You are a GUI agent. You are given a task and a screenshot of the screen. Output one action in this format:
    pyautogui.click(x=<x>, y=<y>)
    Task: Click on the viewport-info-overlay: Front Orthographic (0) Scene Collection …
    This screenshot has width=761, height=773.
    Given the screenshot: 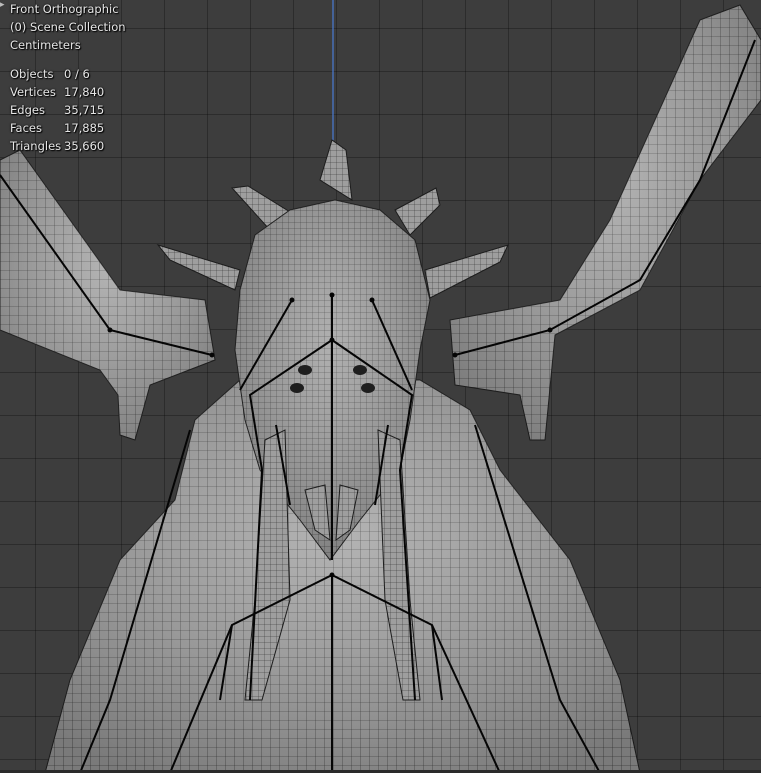 What is the action you would take?
    pyautogui.click(x=68, y=77)
    